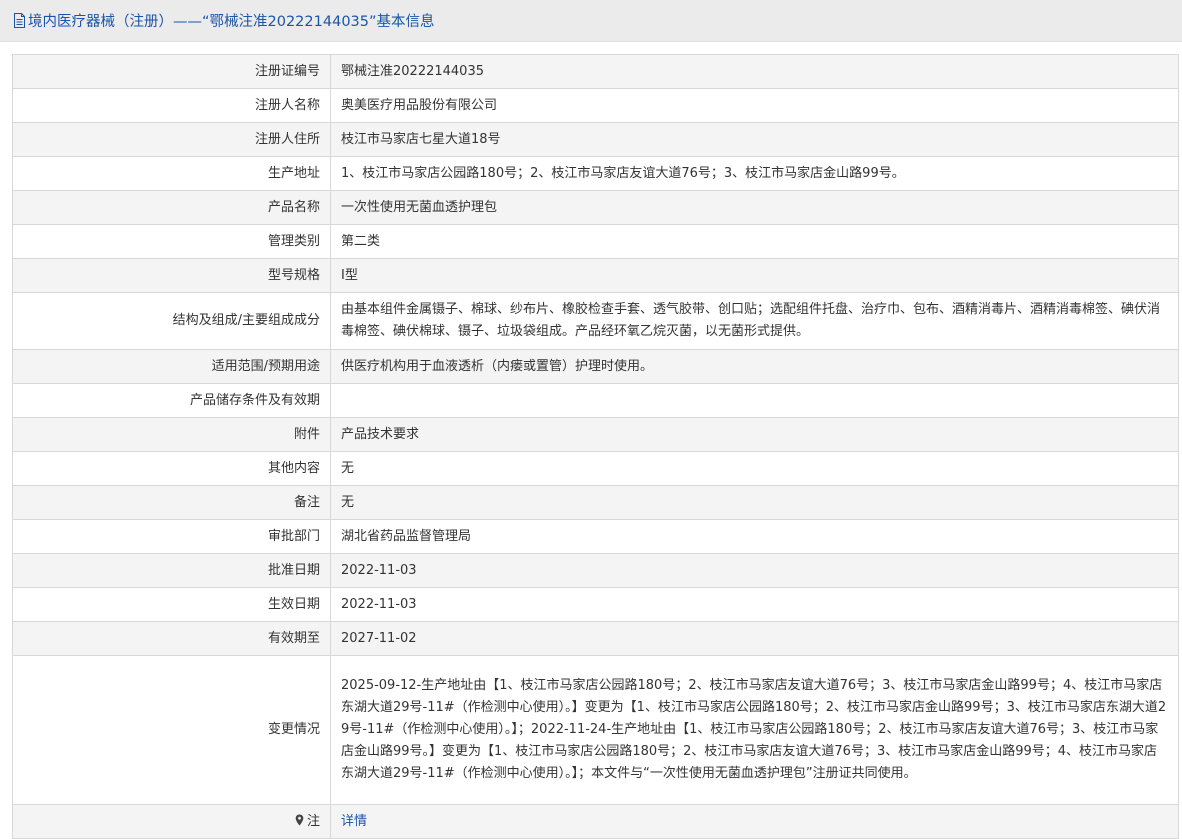 Image resolution: width=1182 pixels, height=839 pixels. What do you see at coordinates (171, 502) in the screenshot?
I see `row-label: 备注` at bounding box center [171, 502].